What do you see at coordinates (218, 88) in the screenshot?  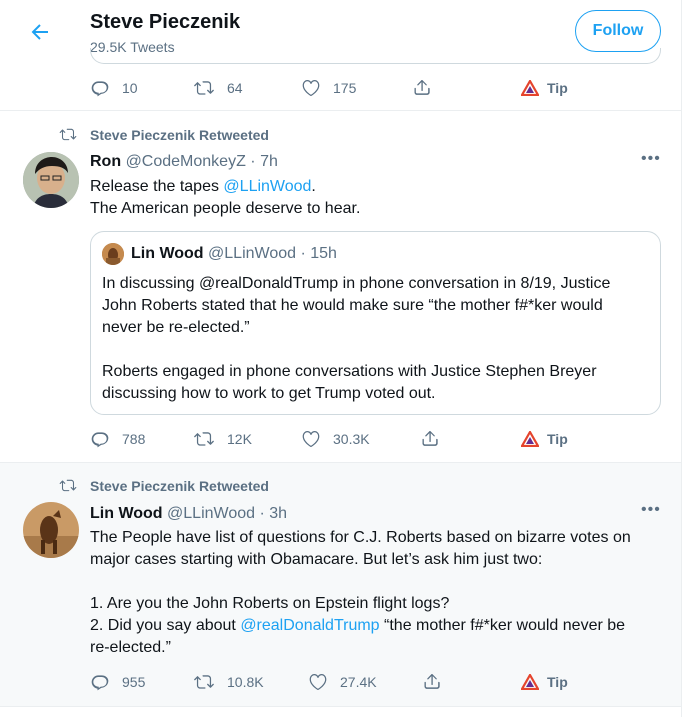 I see `retweet-button: 64` at bounding box center [218, 88].